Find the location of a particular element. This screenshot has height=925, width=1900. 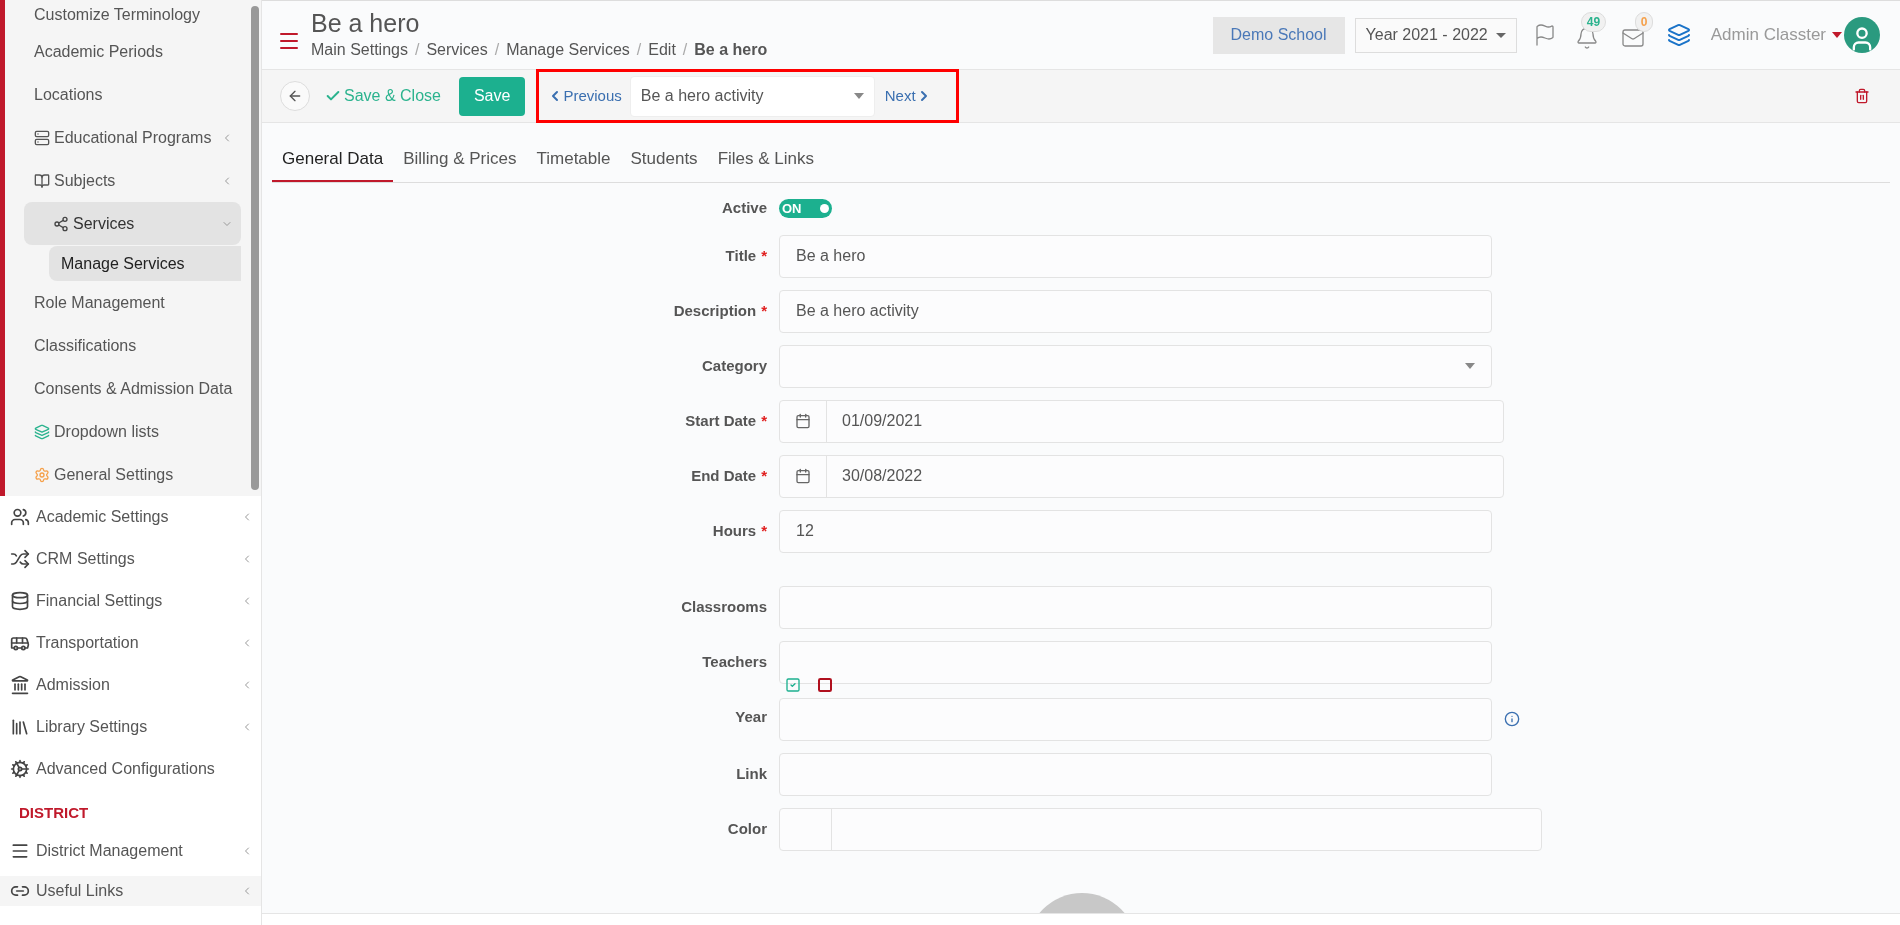

server-icon is located at coordinates (42, 137).